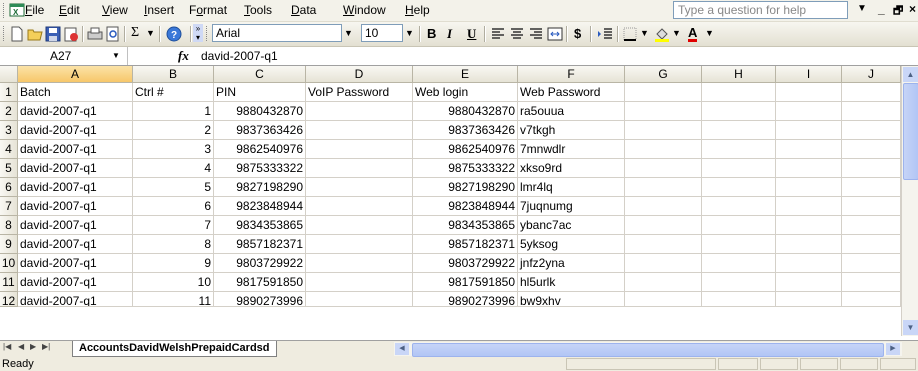 Image resolution: width=918 pixels, height=371 pixels. I want to click on cell-d10, so click(359, 263).